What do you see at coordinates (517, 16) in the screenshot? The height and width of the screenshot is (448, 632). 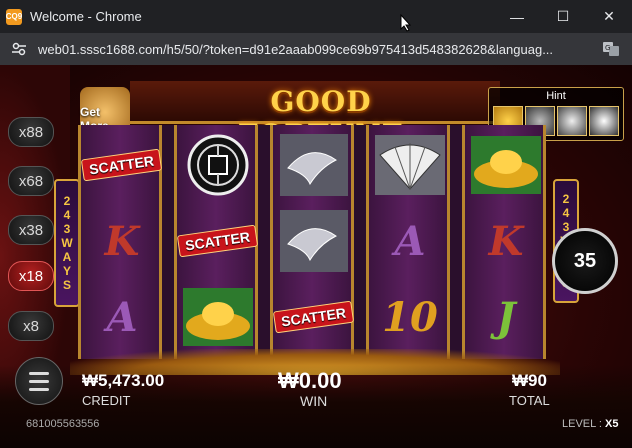 I see `minimize-button: —` at bounding box center [517, 16].